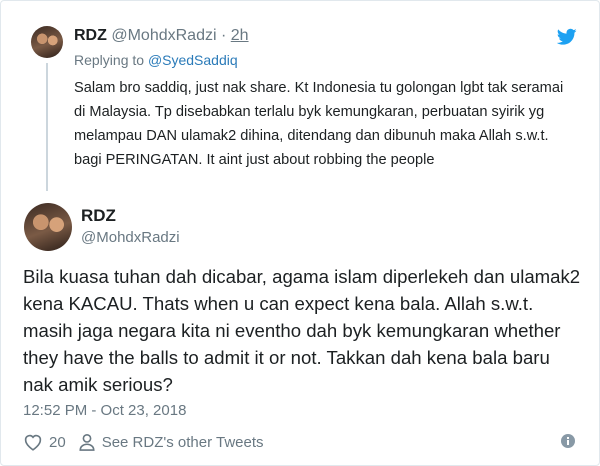 Image resolution: width=600 pixels, height=466 pixels. What do you see at coordinates (47, 42) in the screenshot?
I see `parent-avatar` at bounding box center [47, 42].